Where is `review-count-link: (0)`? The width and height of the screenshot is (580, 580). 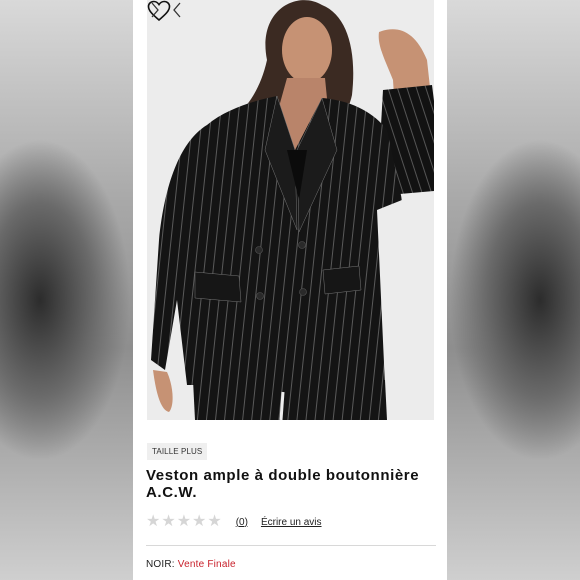 review-count-link: (0) is located at coordinates (242, 522).